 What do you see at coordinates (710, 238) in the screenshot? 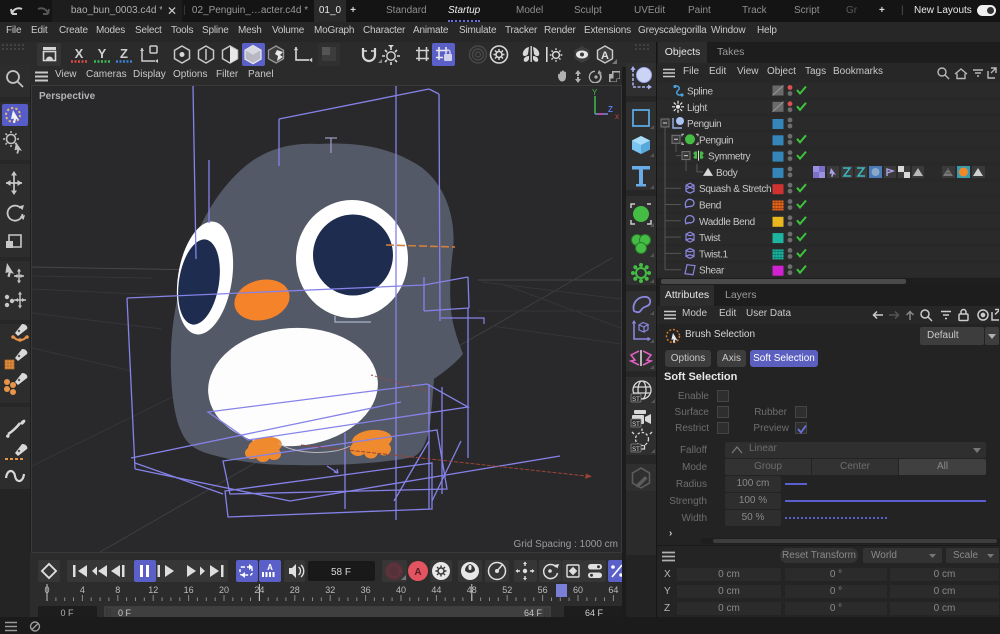
I see `svg-text: Twist` at bounding box center [710, 238].